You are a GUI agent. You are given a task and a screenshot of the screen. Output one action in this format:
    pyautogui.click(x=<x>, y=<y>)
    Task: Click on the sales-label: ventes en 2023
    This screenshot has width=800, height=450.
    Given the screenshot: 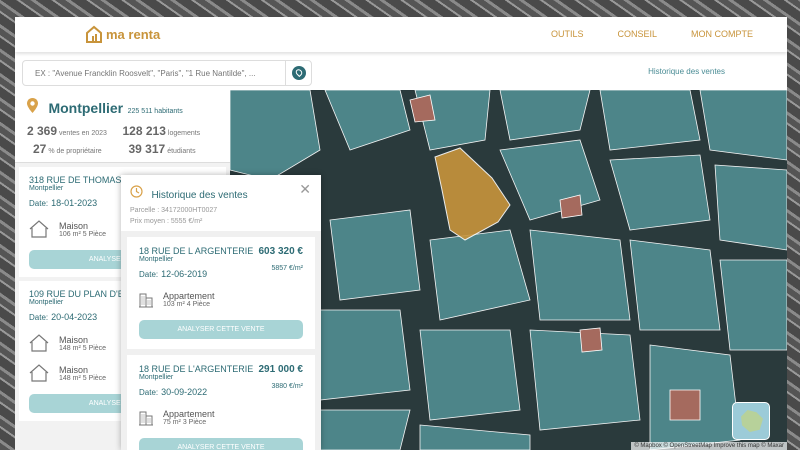 What is the action you would take?
    pyautogui.click(x=83, y=133)
    